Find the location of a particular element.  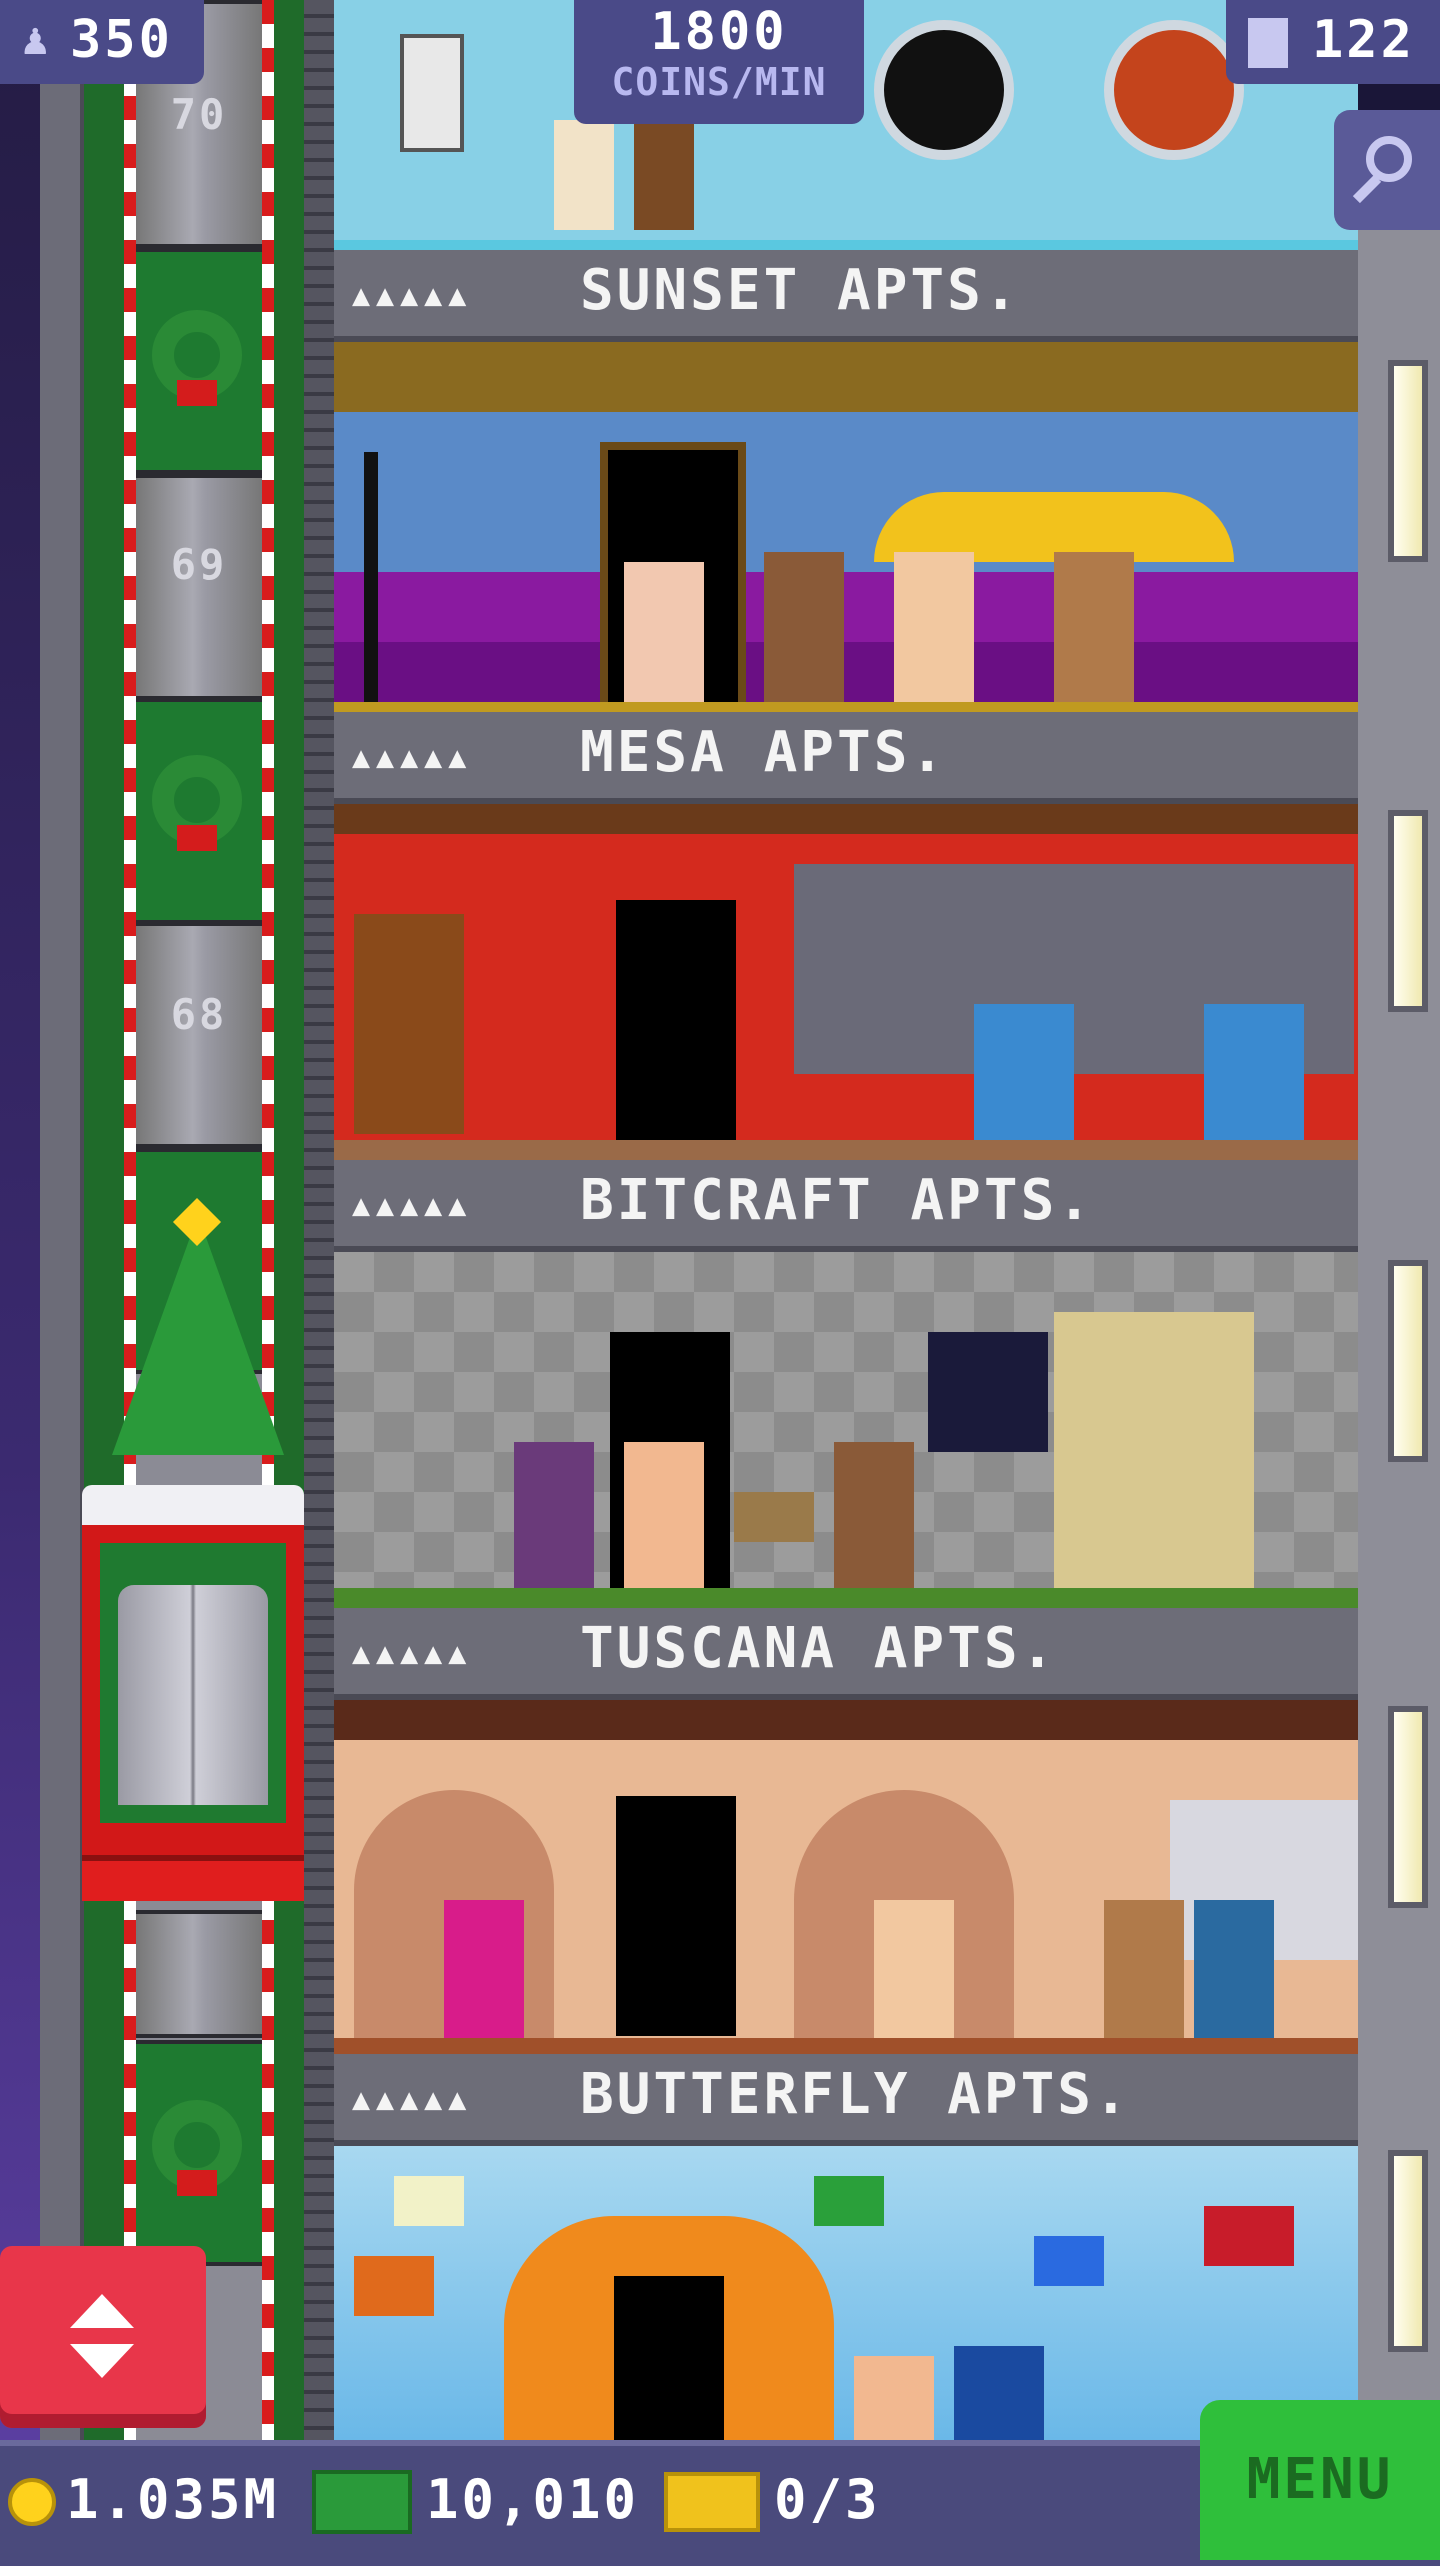

space-background is located at coordinates (20, 1220).